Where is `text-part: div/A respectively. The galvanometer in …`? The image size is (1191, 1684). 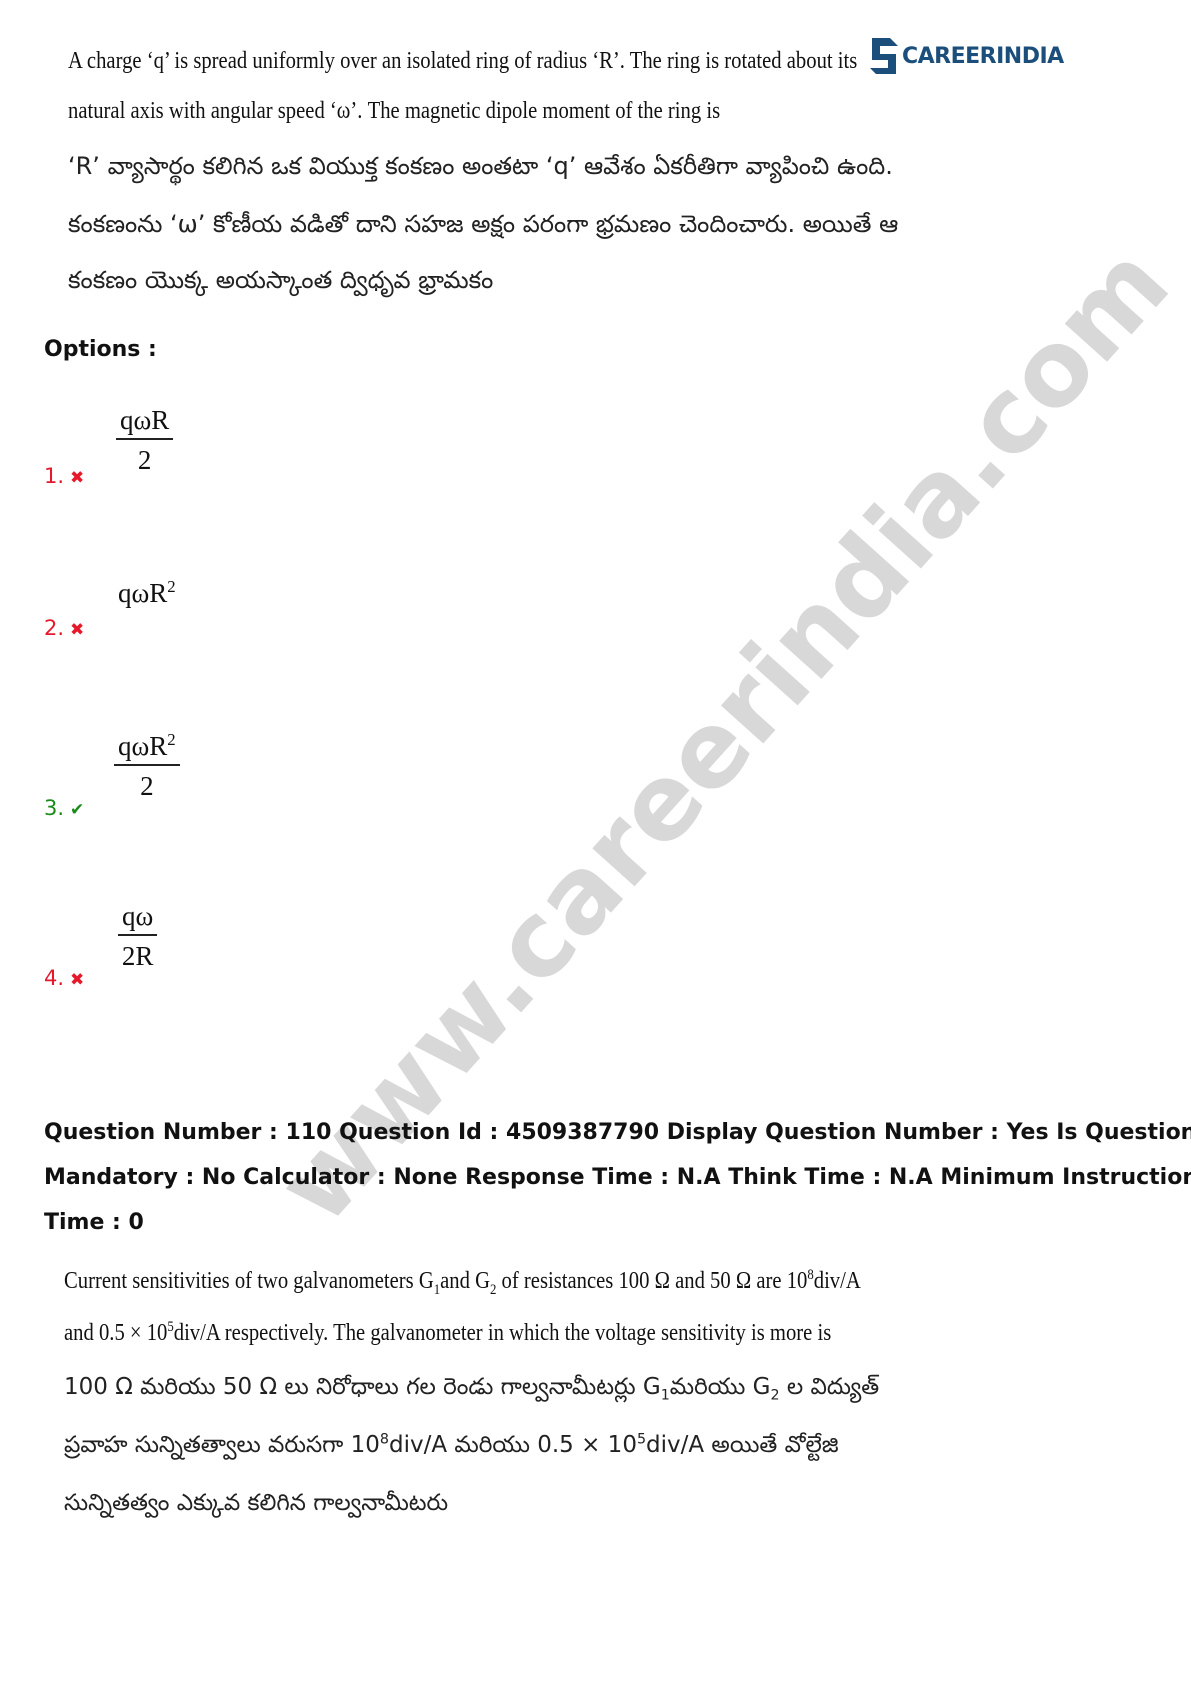 text-part: div/A respectively. The galvanometer in … is located at coordinates (502, 1333).